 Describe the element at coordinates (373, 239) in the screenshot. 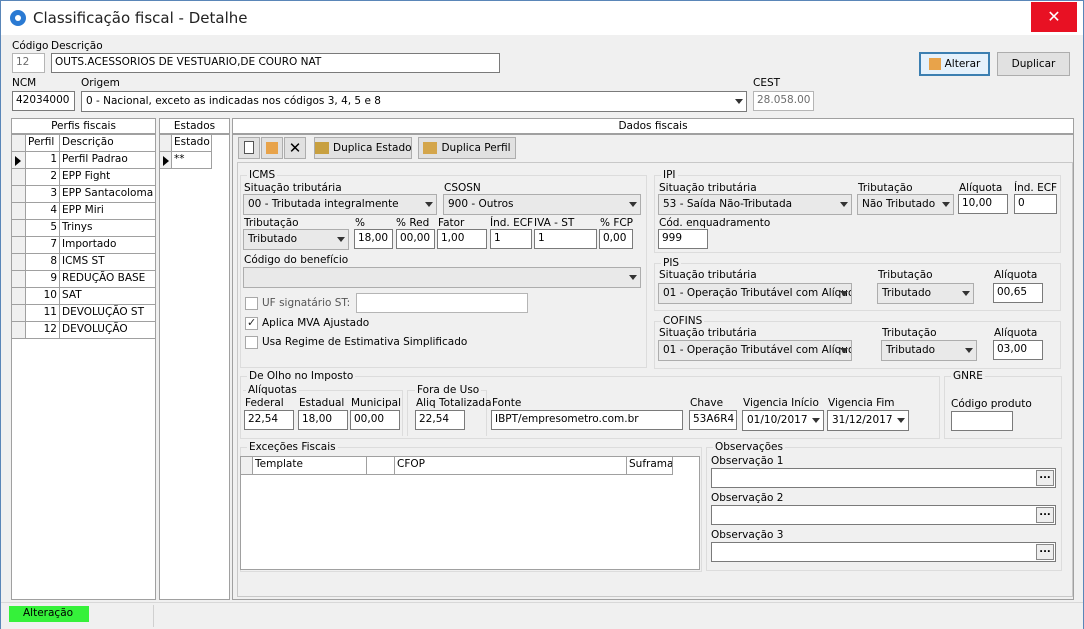

I see `pct-field: 18,00` at that location.